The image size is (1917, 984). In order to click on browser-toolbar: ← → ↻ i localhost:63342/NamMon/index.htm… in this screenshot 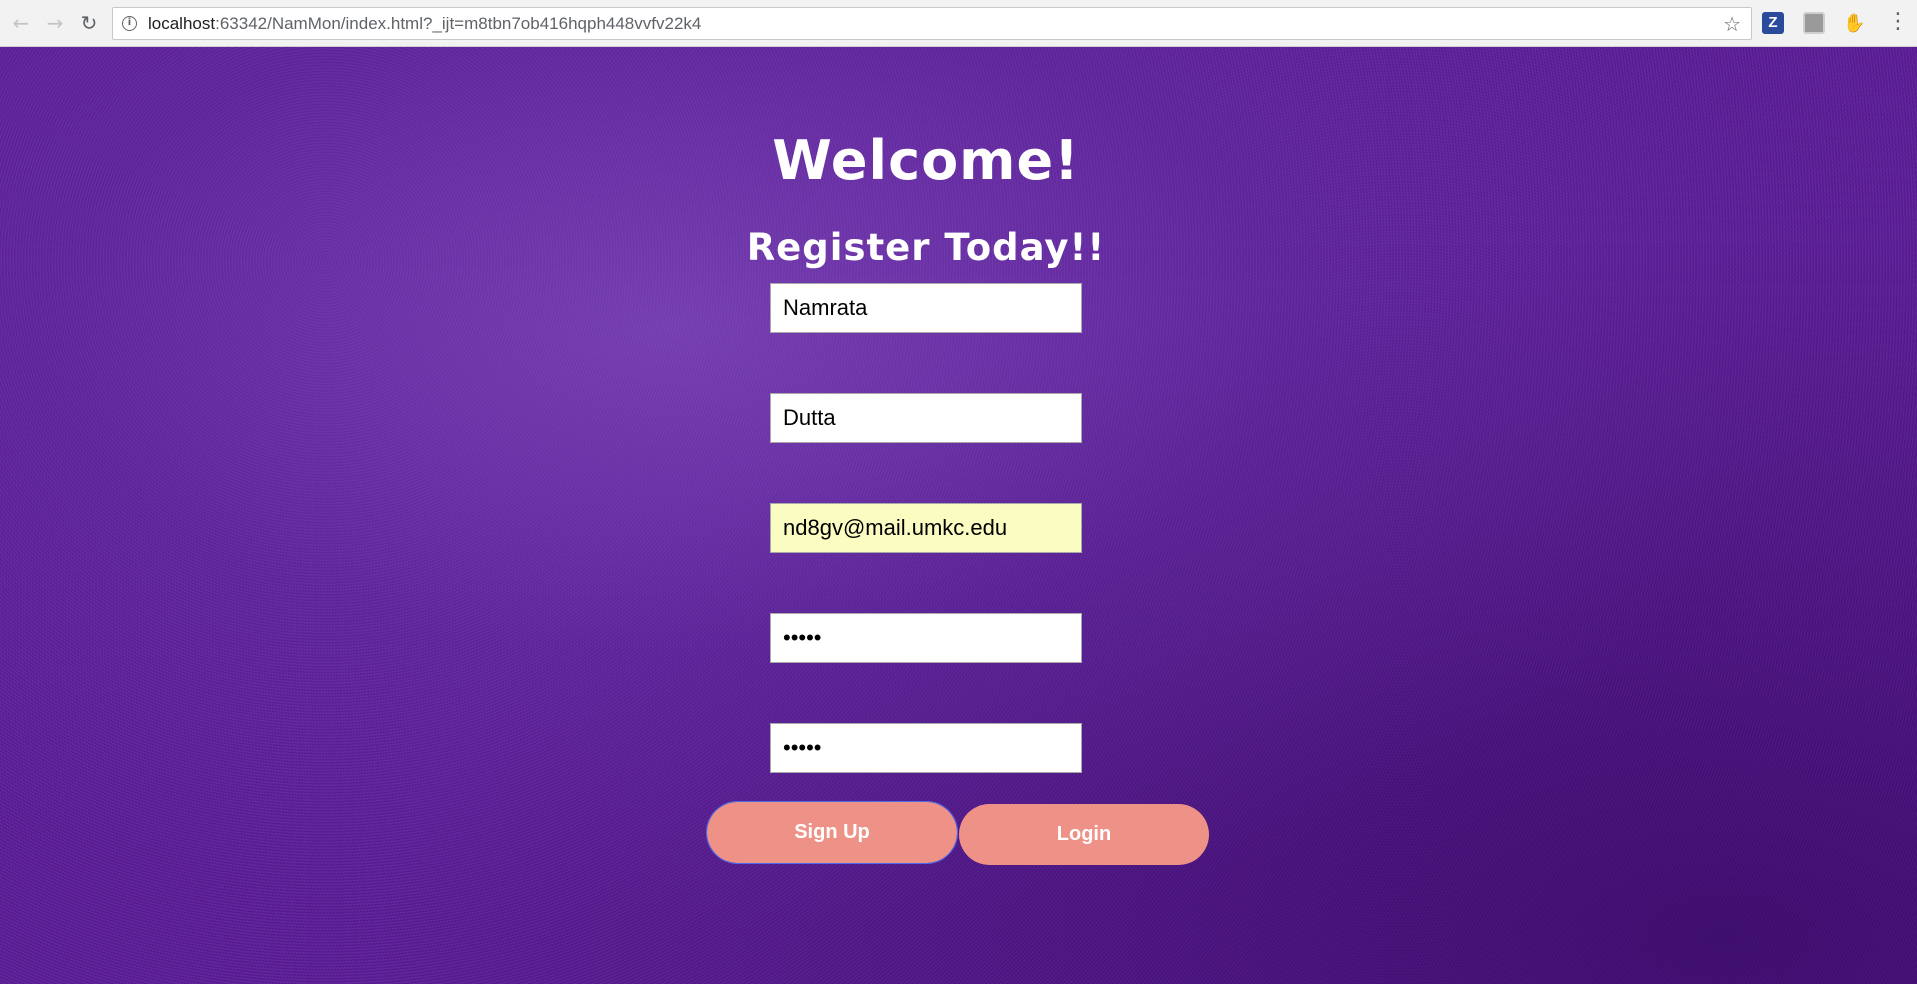, I will do `click(958, 23)`.